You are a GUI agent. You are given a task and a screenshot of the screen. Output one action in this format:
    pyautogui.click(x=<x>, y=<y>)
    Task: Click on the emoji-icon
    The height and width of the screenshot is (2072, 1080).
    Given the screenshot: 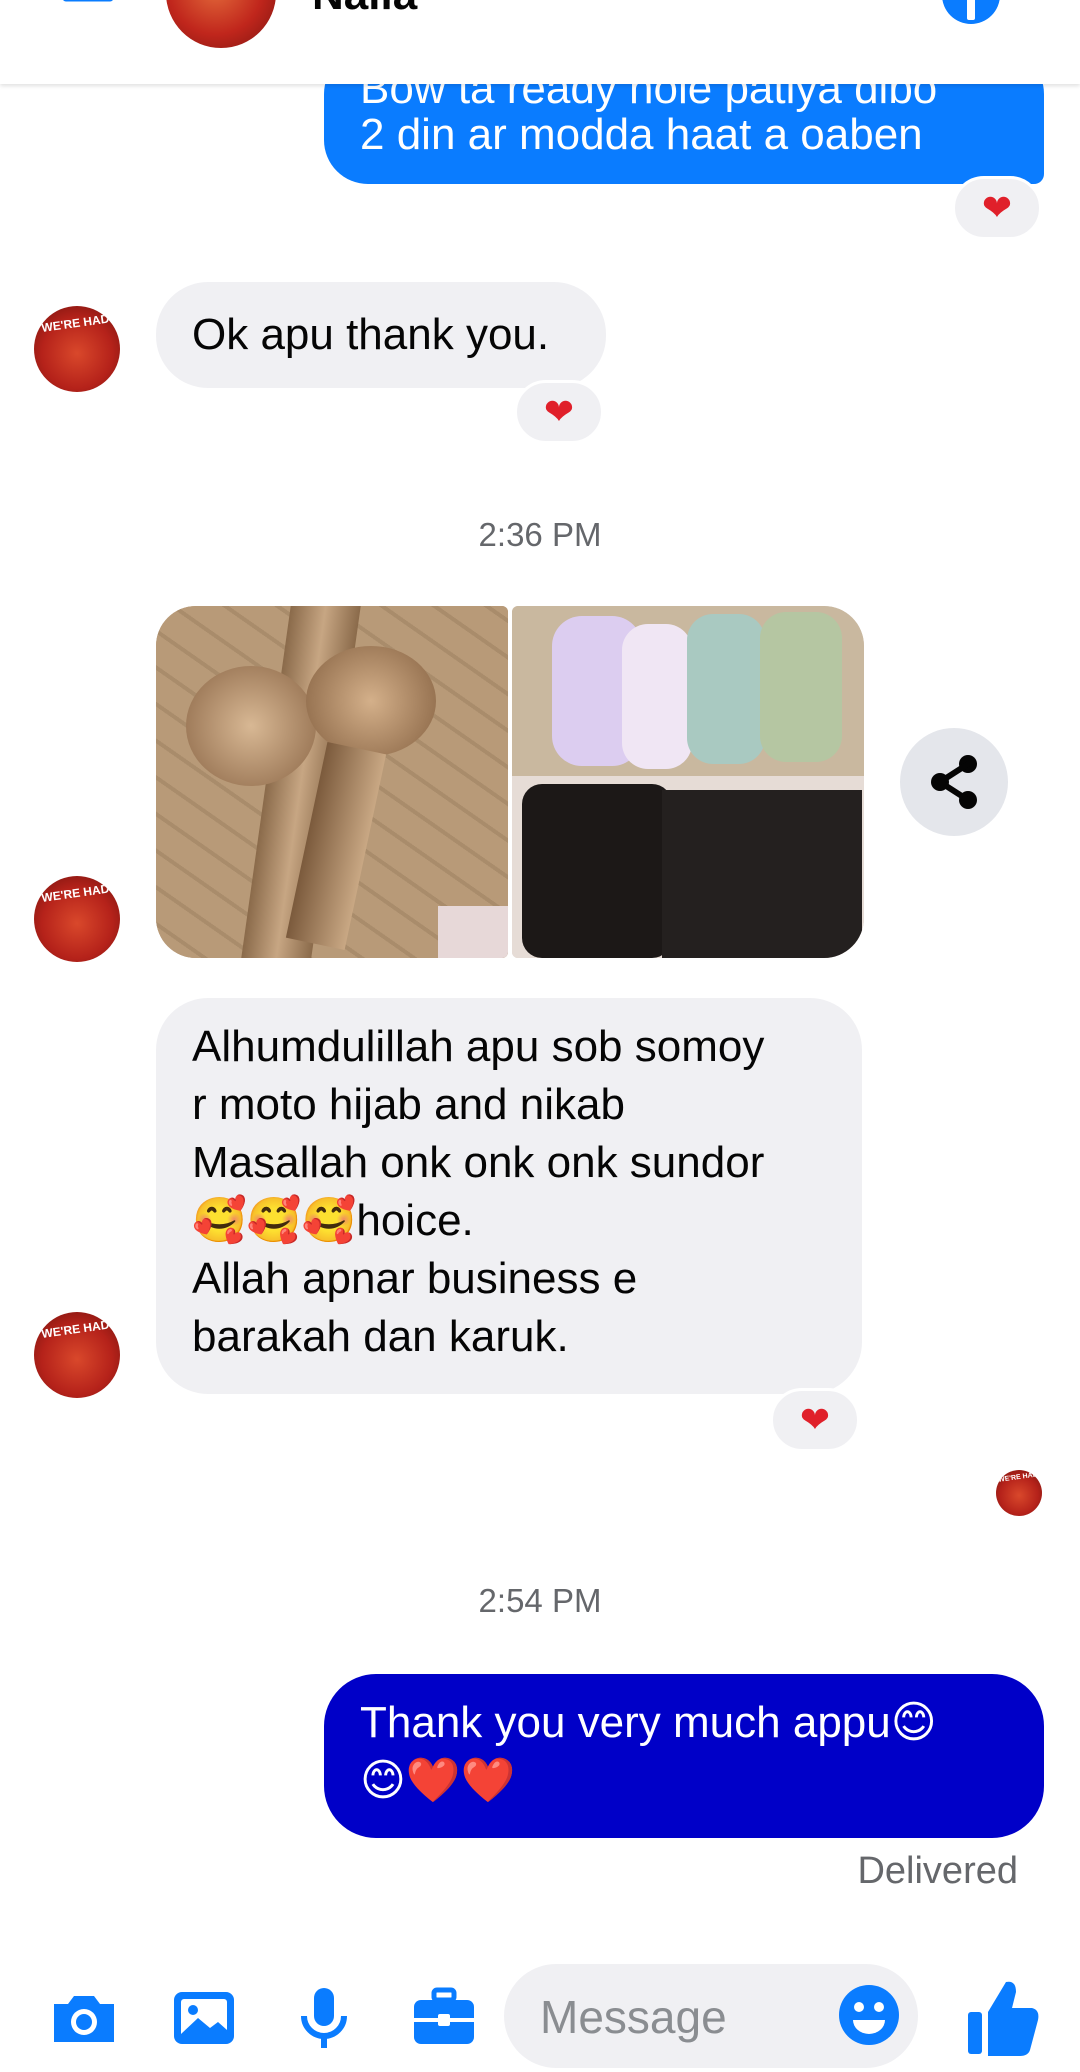 What is the action you would take?
    pyautogui.click(x=869, y=2015)
    